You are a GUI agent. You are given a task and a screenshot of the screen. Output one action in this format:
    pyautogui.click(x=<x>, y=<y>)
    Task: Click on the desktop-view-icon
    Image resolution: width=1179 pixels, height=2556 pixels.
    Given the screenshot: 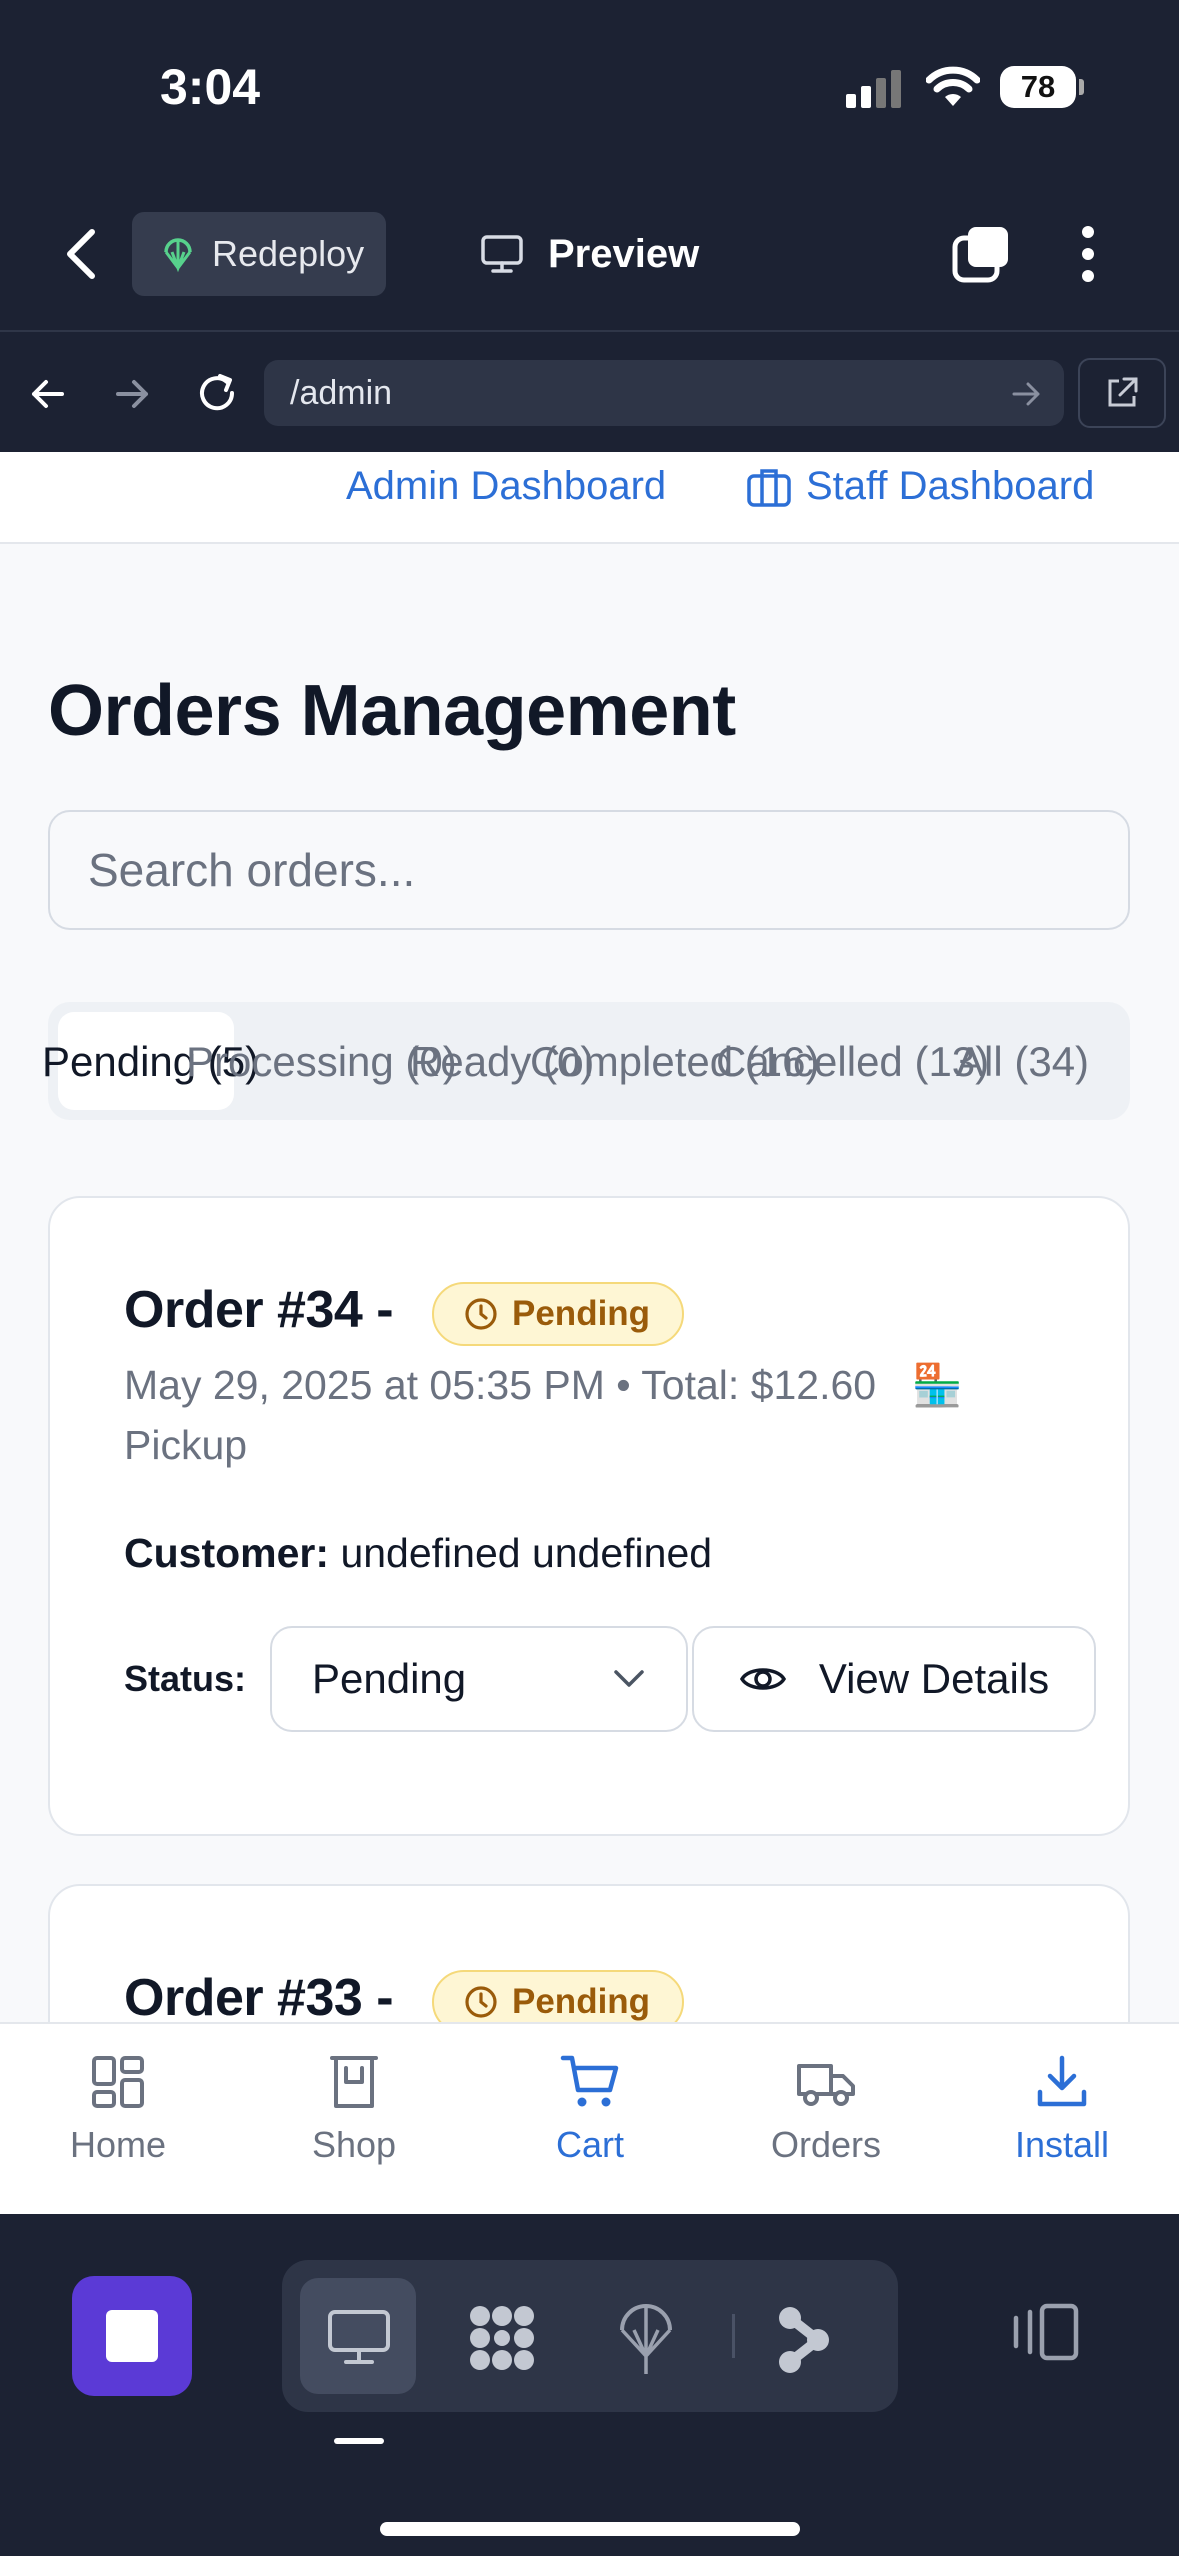 What is the action you would take?
    pyautogui.click(x=359, y=2337)
    